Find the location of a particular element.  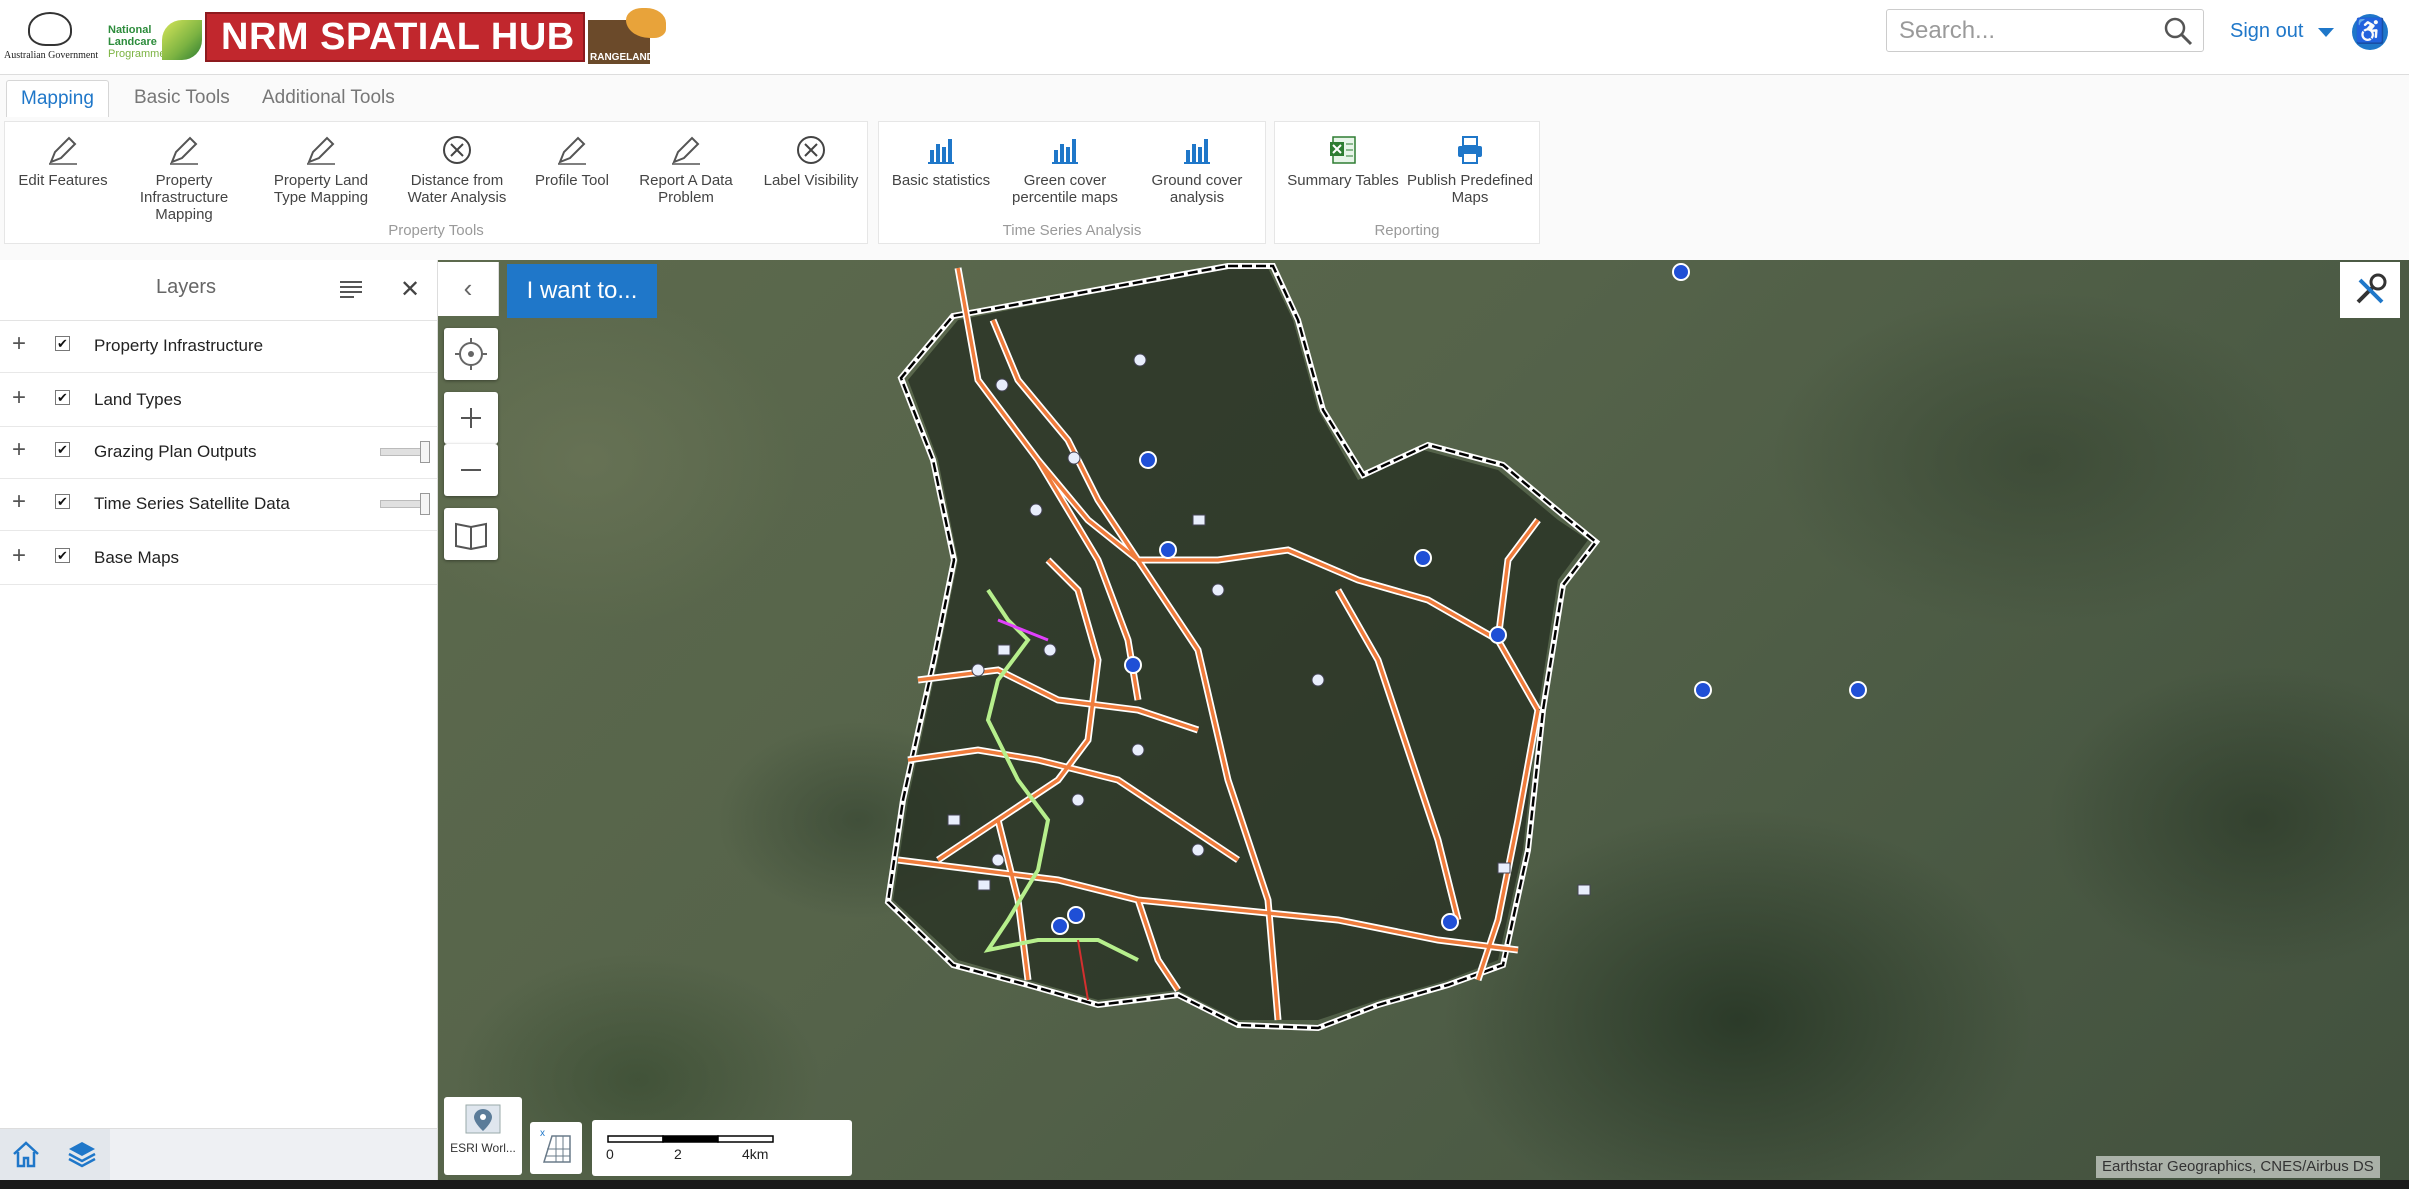

grid-icon: x is located at coordinates (555, 1145).